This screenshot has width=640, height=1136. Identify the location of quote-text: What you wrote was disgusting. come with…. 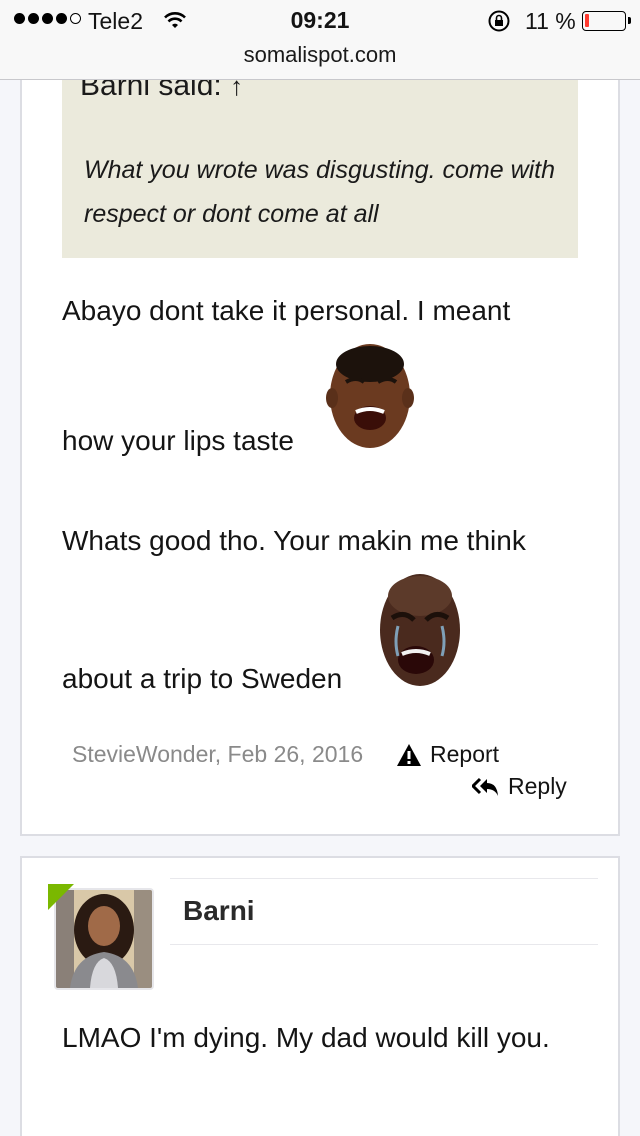
(320, 192).